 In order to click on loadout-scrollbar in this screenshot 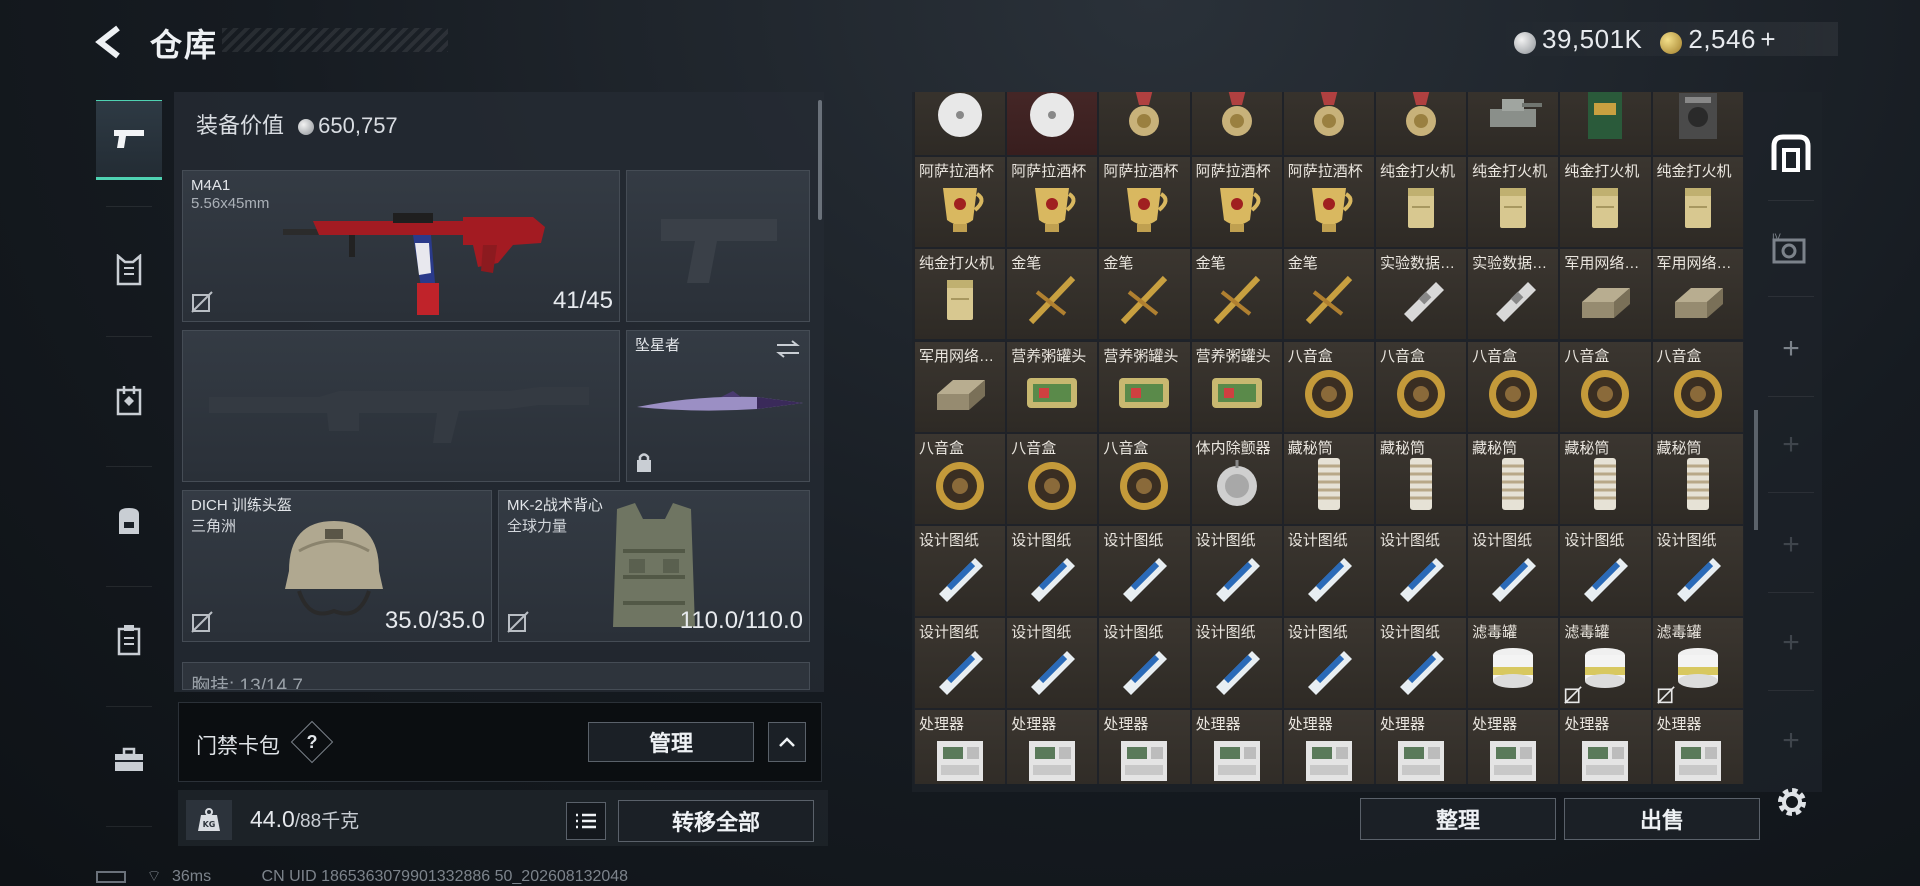, I will do `click(820, 160)`.